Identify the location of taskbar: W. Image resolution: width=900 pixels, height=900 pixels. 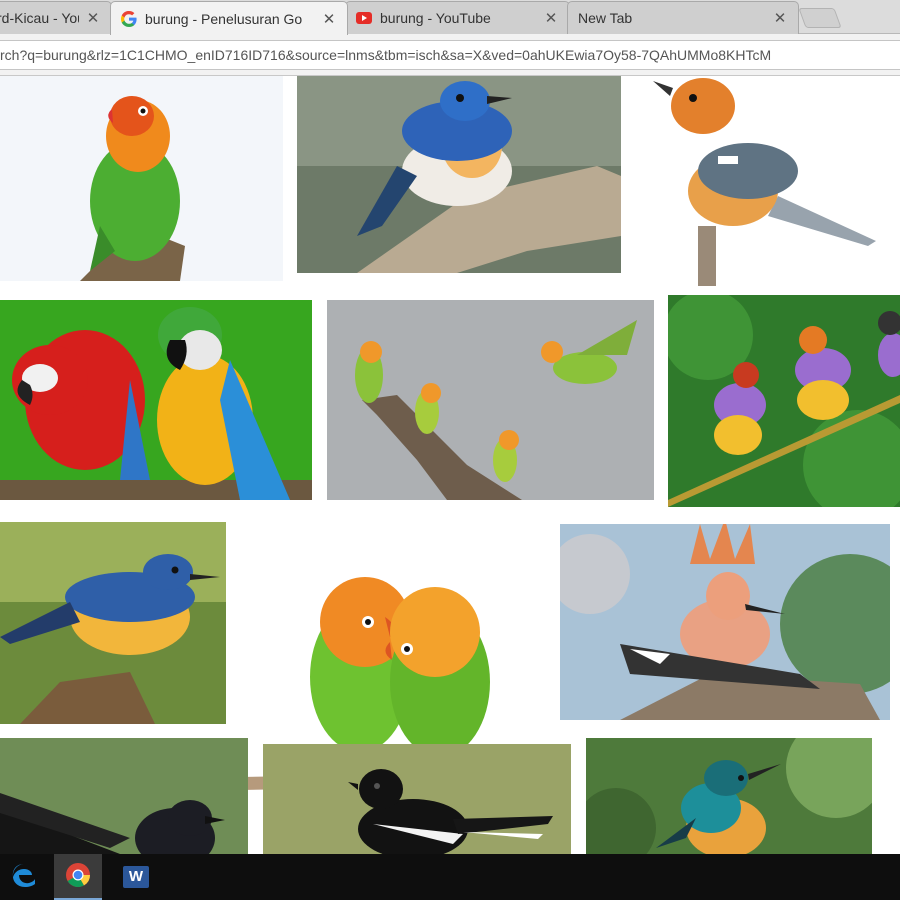
(450, 877).